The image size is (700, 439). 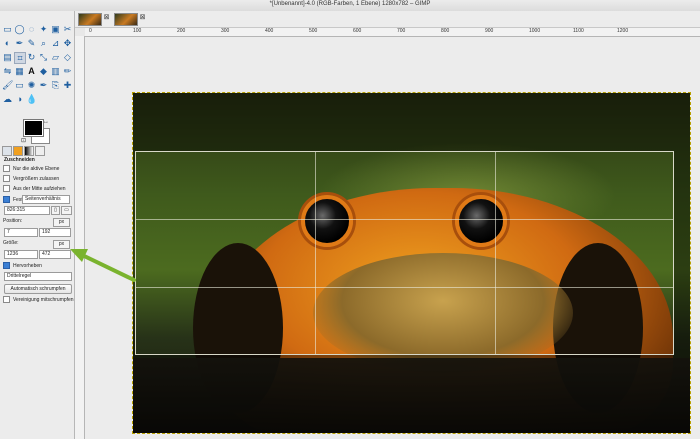 I want to click on ruler-label: 0, so click(x=90, y=31).